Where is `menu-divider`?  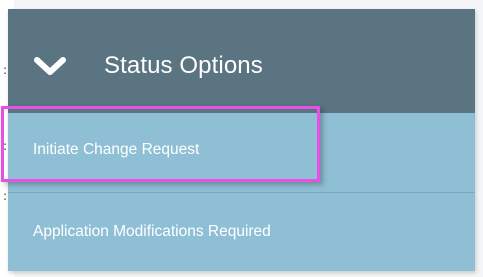 menu-divider is located at coordinates (241, 192).